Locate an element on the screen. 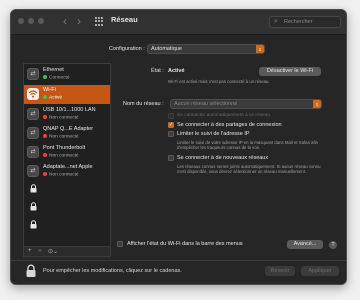 The width and height of the screenshot is (360, 300). forward-icon: › is located at coordinates (79, 21).